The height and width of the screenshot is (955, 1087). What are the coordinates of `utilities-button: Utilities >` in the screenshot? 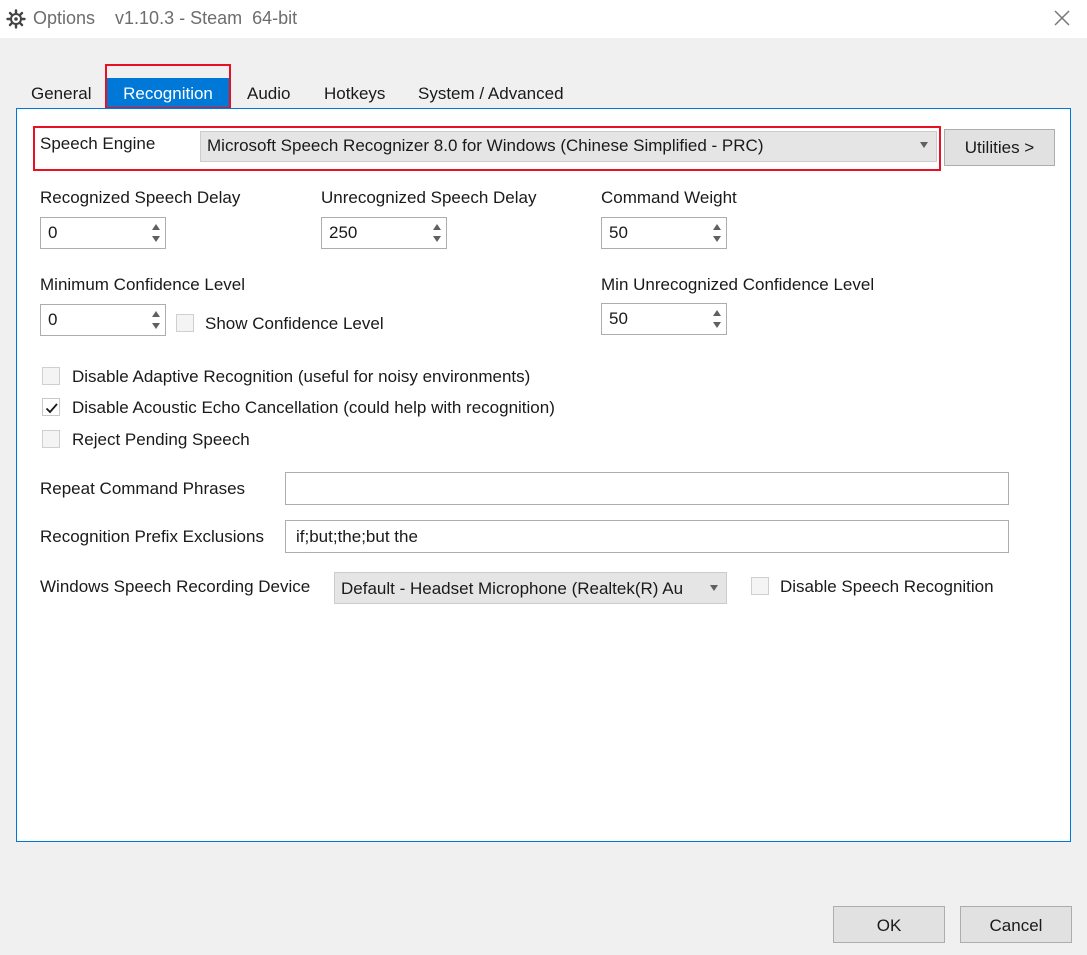 It's located at (999, 147).